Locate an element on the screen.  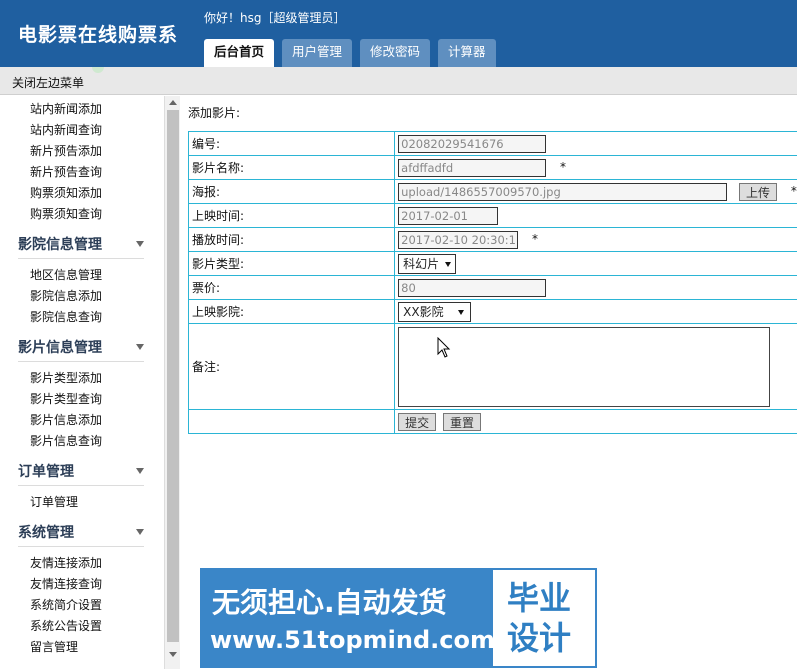
sidebar-group-cinema: 影院信息管理 is located at coordinates (81, 246).